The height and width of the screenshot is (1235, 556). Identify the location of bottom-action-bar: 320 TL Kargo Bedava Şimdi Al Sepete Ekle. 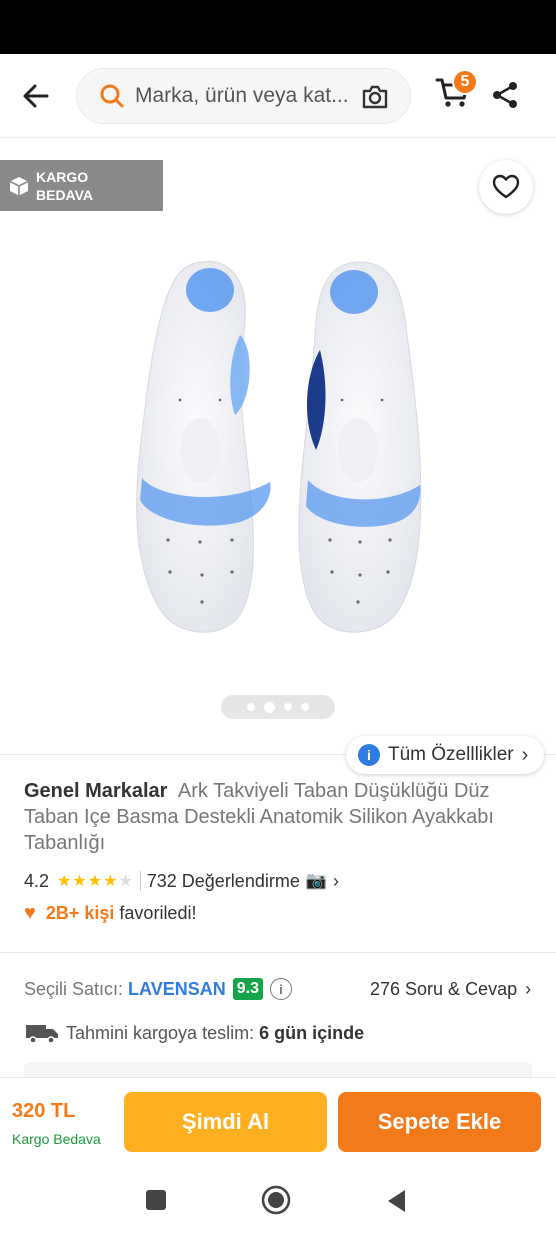
(278, 1120).